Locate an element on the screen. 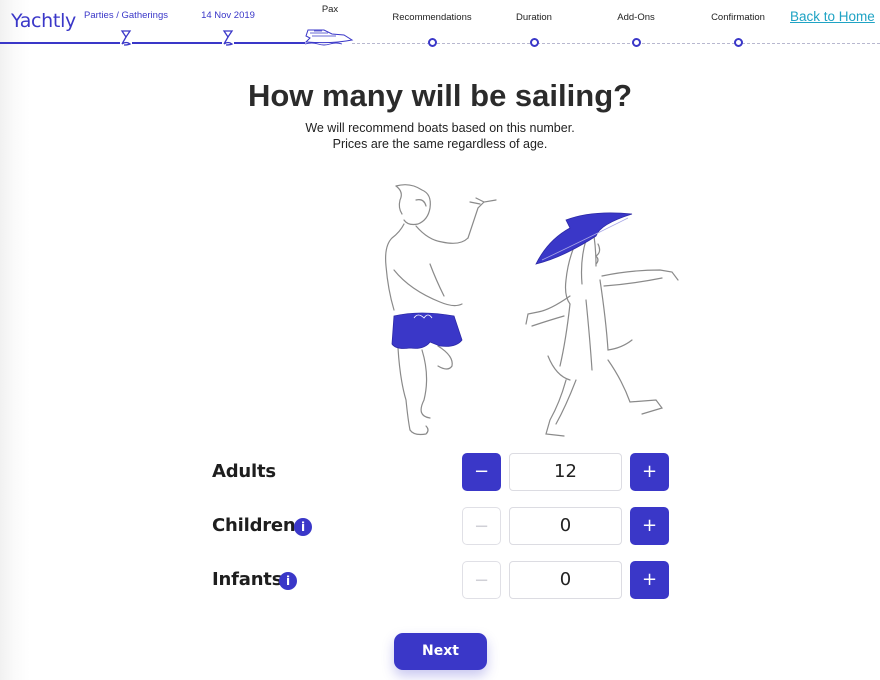 This screenshot has height=680, width=880. back-to-home-link: Back to Home is located at coordinates (832, 16).